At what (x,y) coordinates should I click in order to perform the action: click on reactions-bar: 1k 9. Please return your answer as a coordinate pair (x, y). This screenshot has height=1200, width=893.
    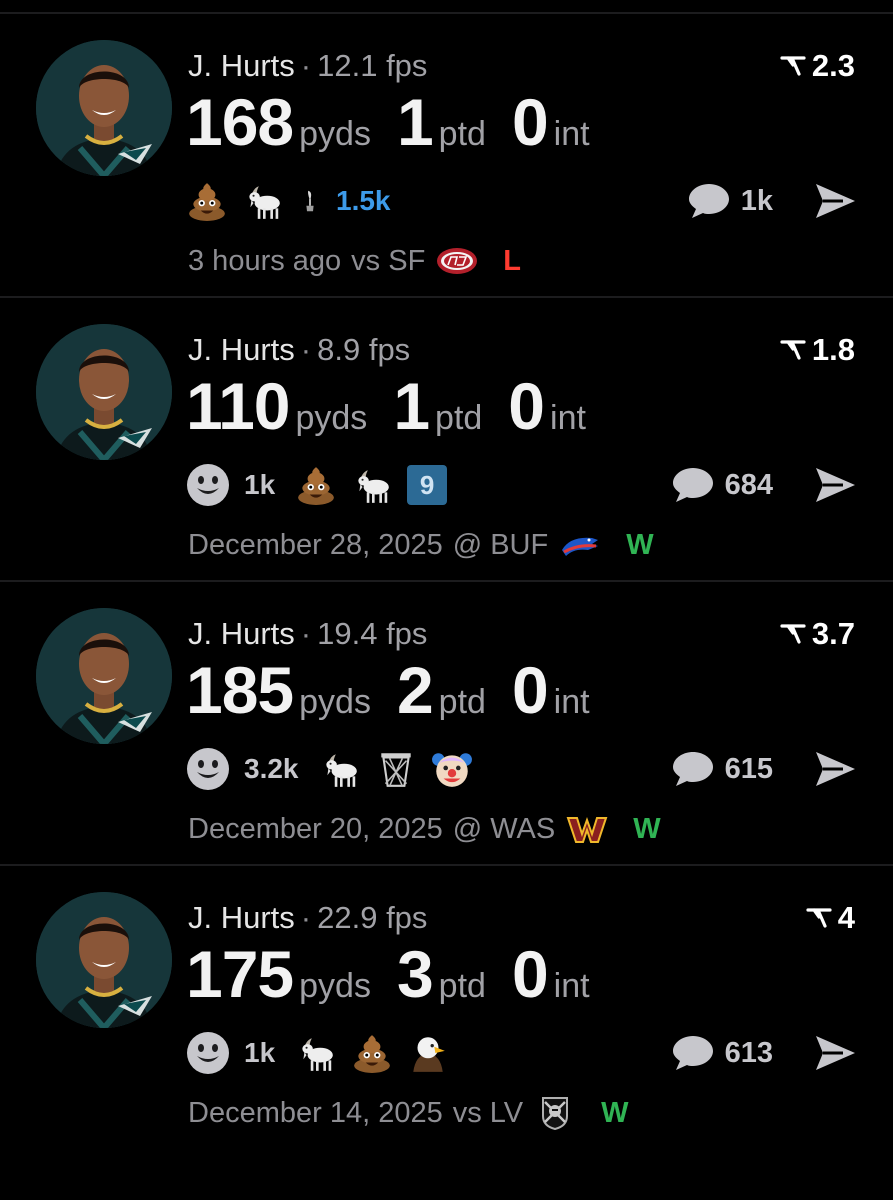
    Looking at the image, I should click on (317, 485).